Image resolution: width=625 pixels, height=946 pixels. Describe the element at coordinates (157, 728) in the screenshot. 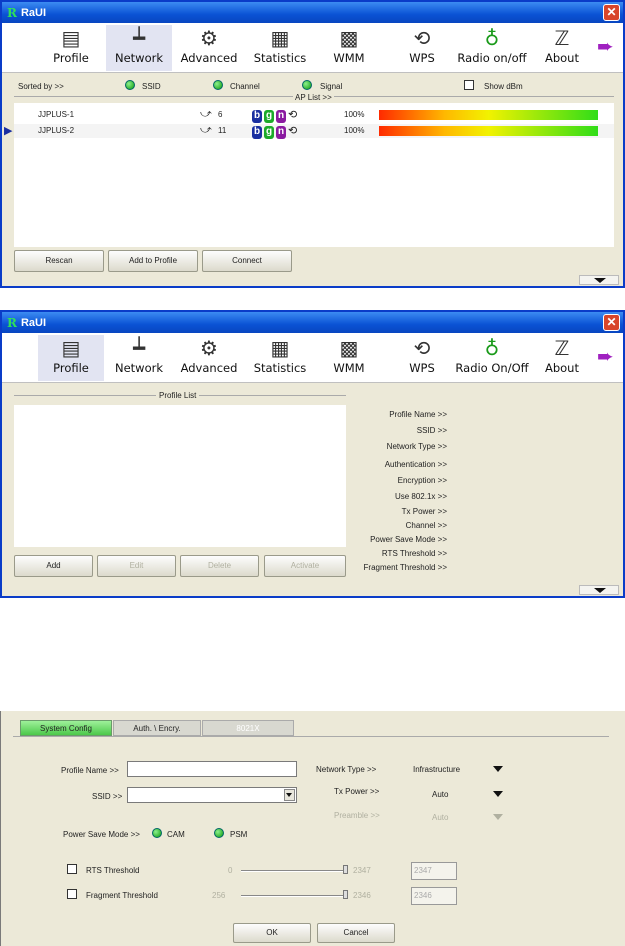

I see `tab-auth-encry: Auth. \ Encry.` at that location.